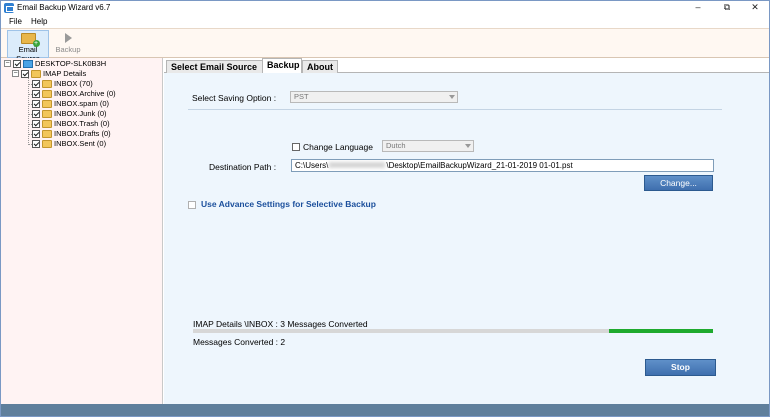 Image resolution: width=770 pixels, height=417 pixels. I want to click on tree-label-folder: INBOX.Archive (0), so click(85, 93).